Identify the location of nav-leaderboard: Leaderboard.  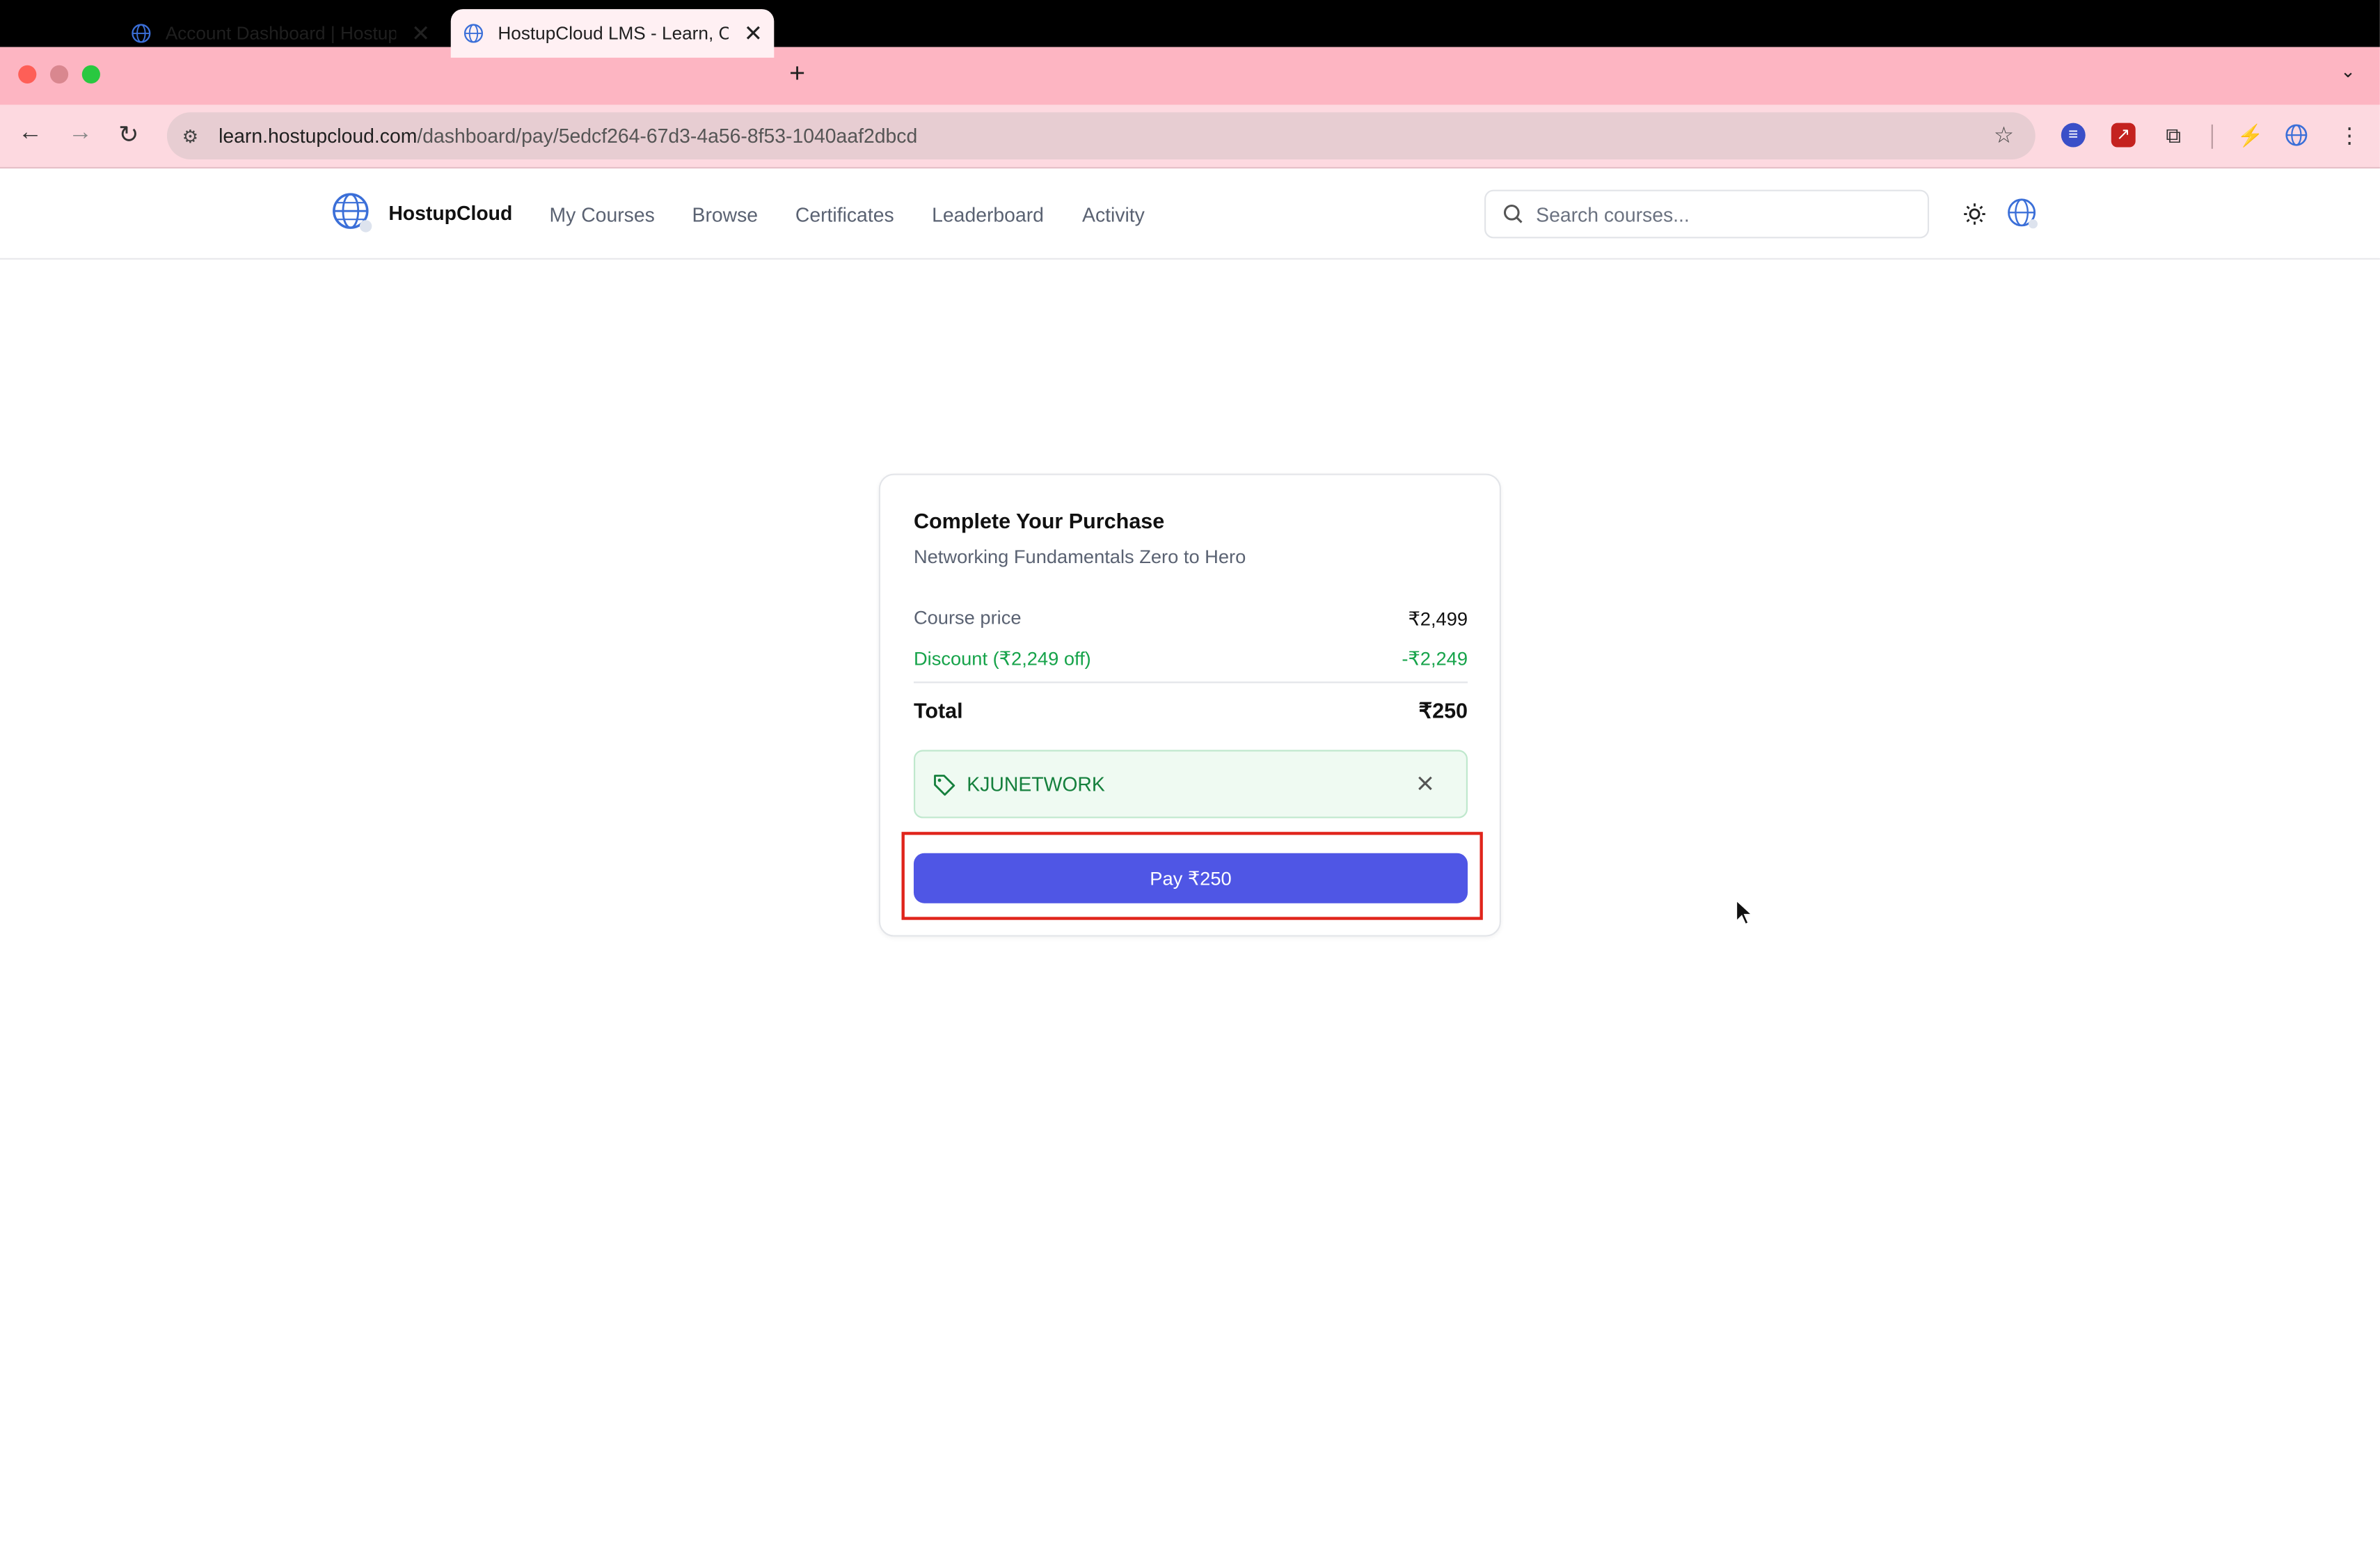
(988, 214).